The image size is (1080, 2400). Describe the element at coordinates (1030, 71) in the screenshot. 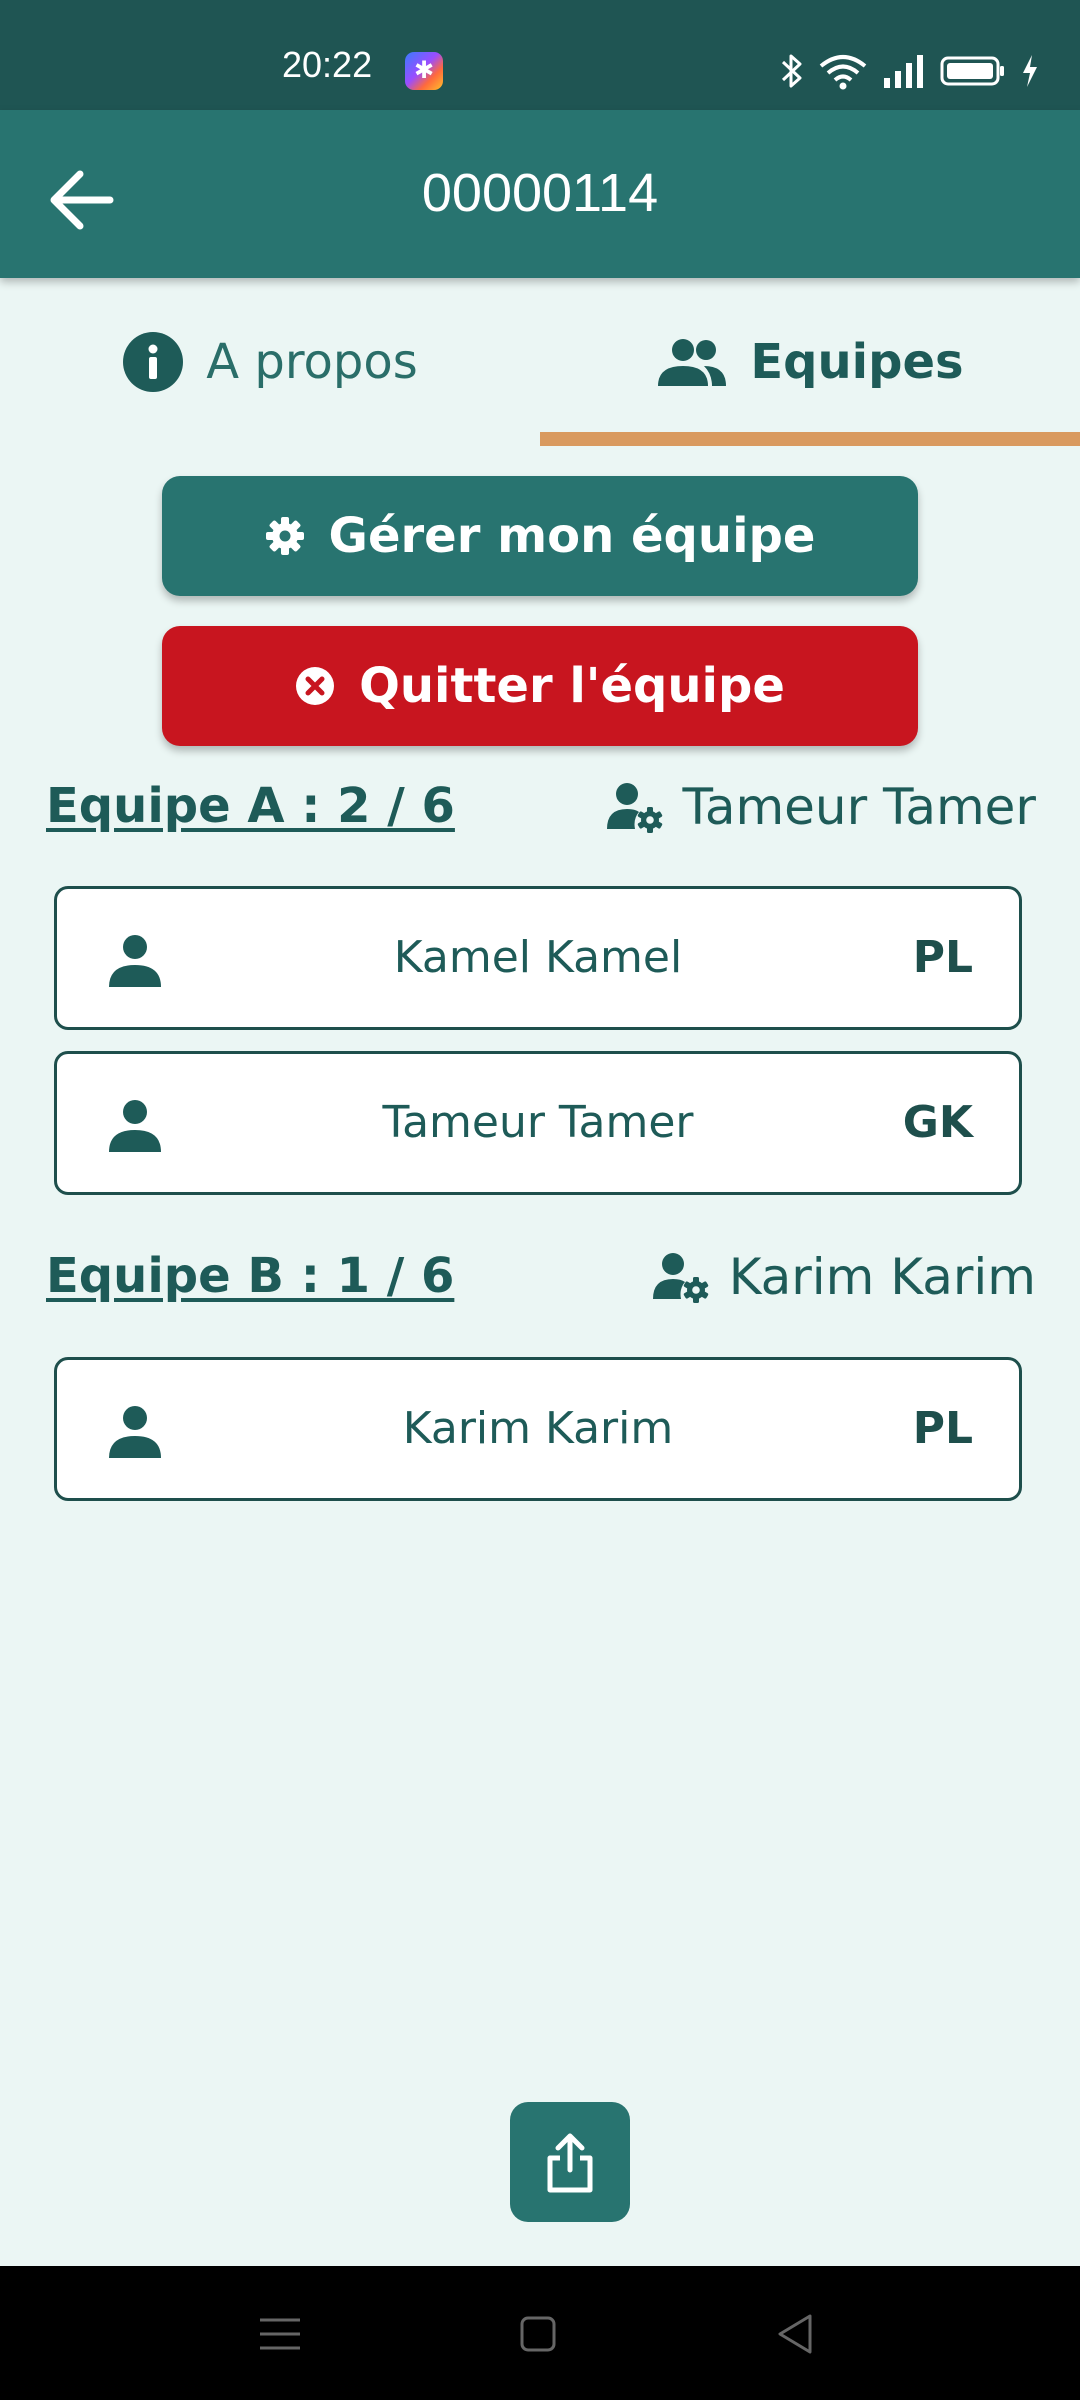

I see `charging-icon` at that location.